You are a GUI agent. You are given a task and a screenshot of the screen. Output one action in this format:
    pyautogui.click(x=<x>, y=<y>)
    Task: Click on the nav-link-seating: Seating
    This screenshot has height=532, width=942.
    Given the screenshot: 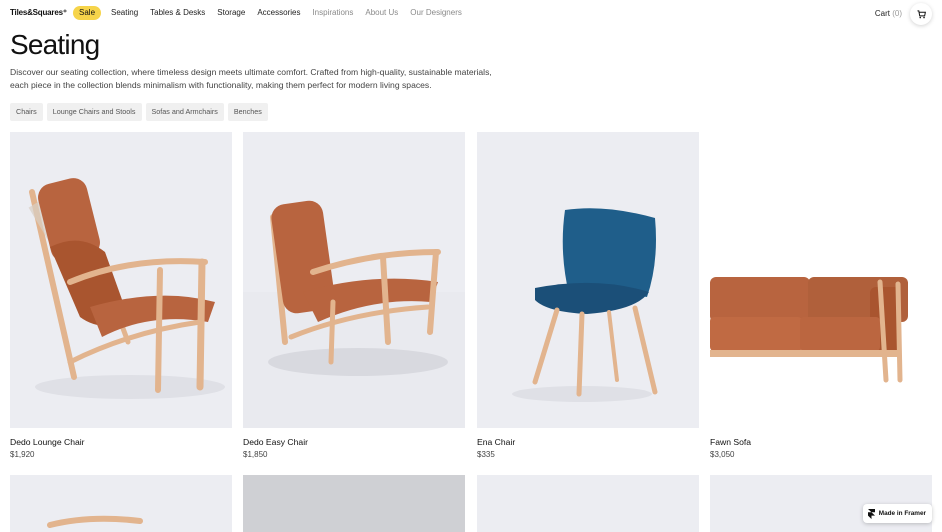 What is the action you would take?
    pyautogui.click(x=124, y=13)
    